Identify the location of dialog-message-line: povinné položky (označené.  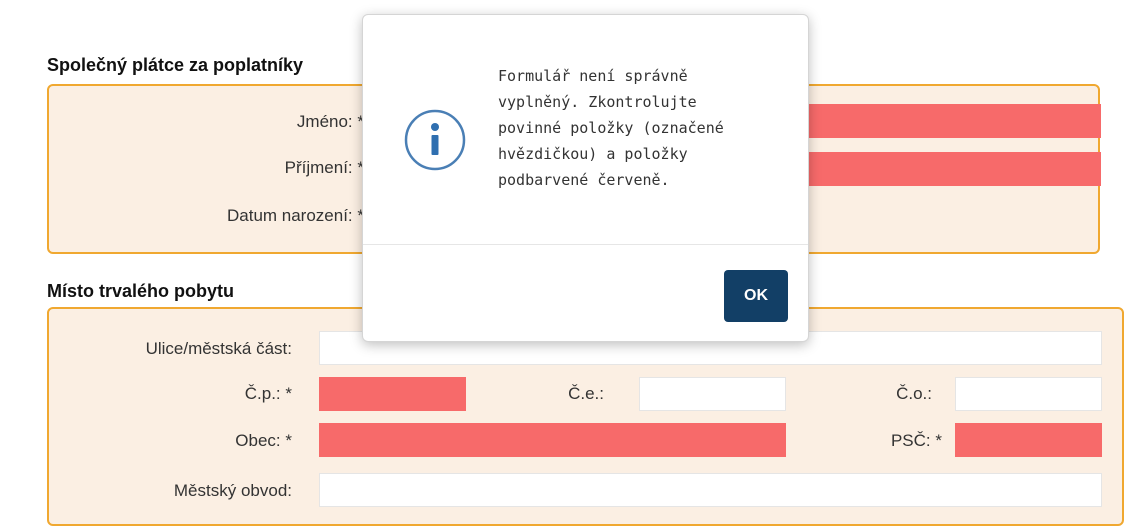
(611, 128).